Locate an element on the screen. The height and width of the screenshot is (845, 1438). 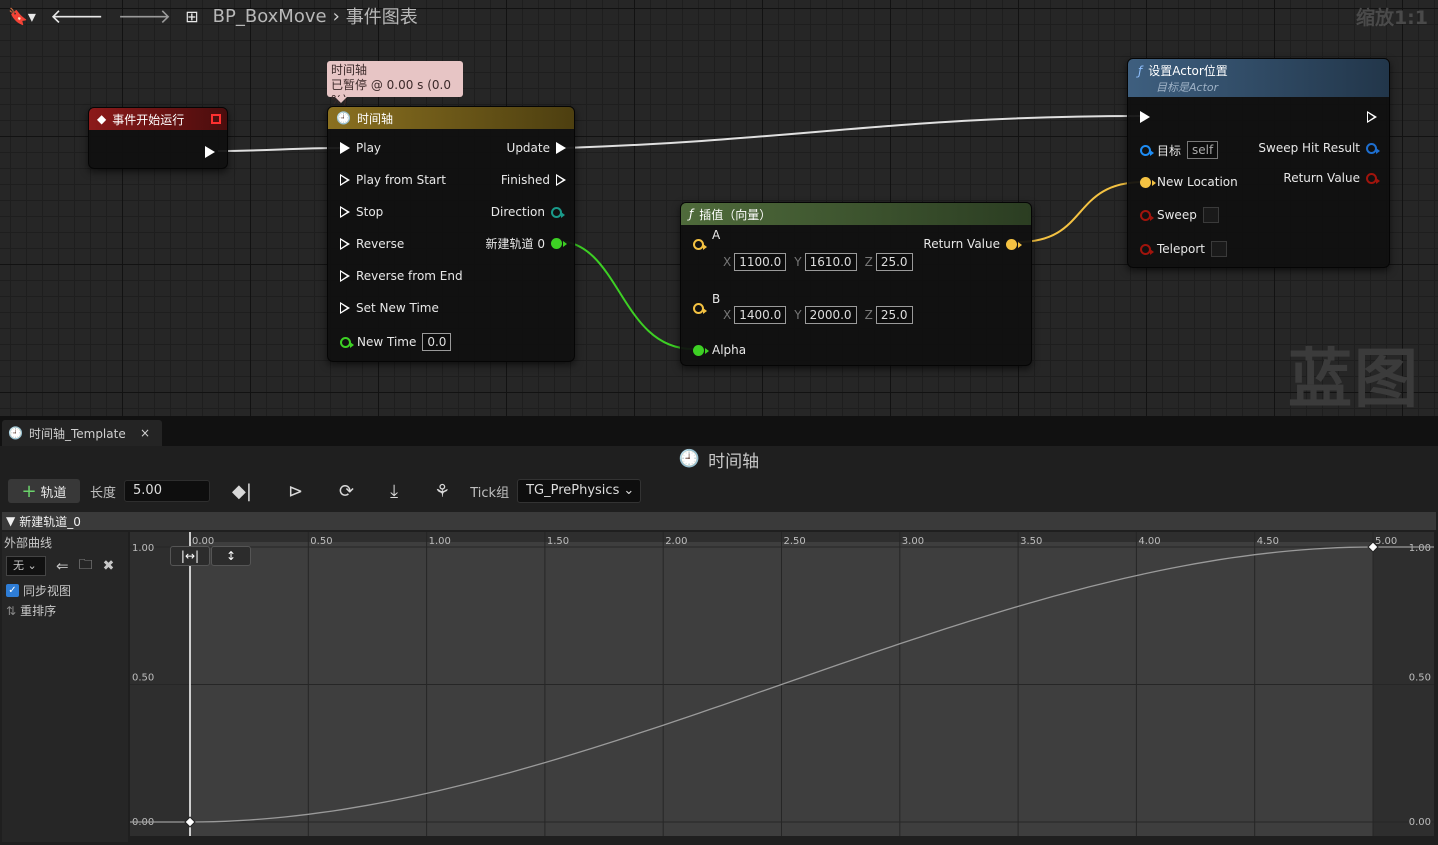
b-y-input: 2000.0 is located at coordinates (830, 315).